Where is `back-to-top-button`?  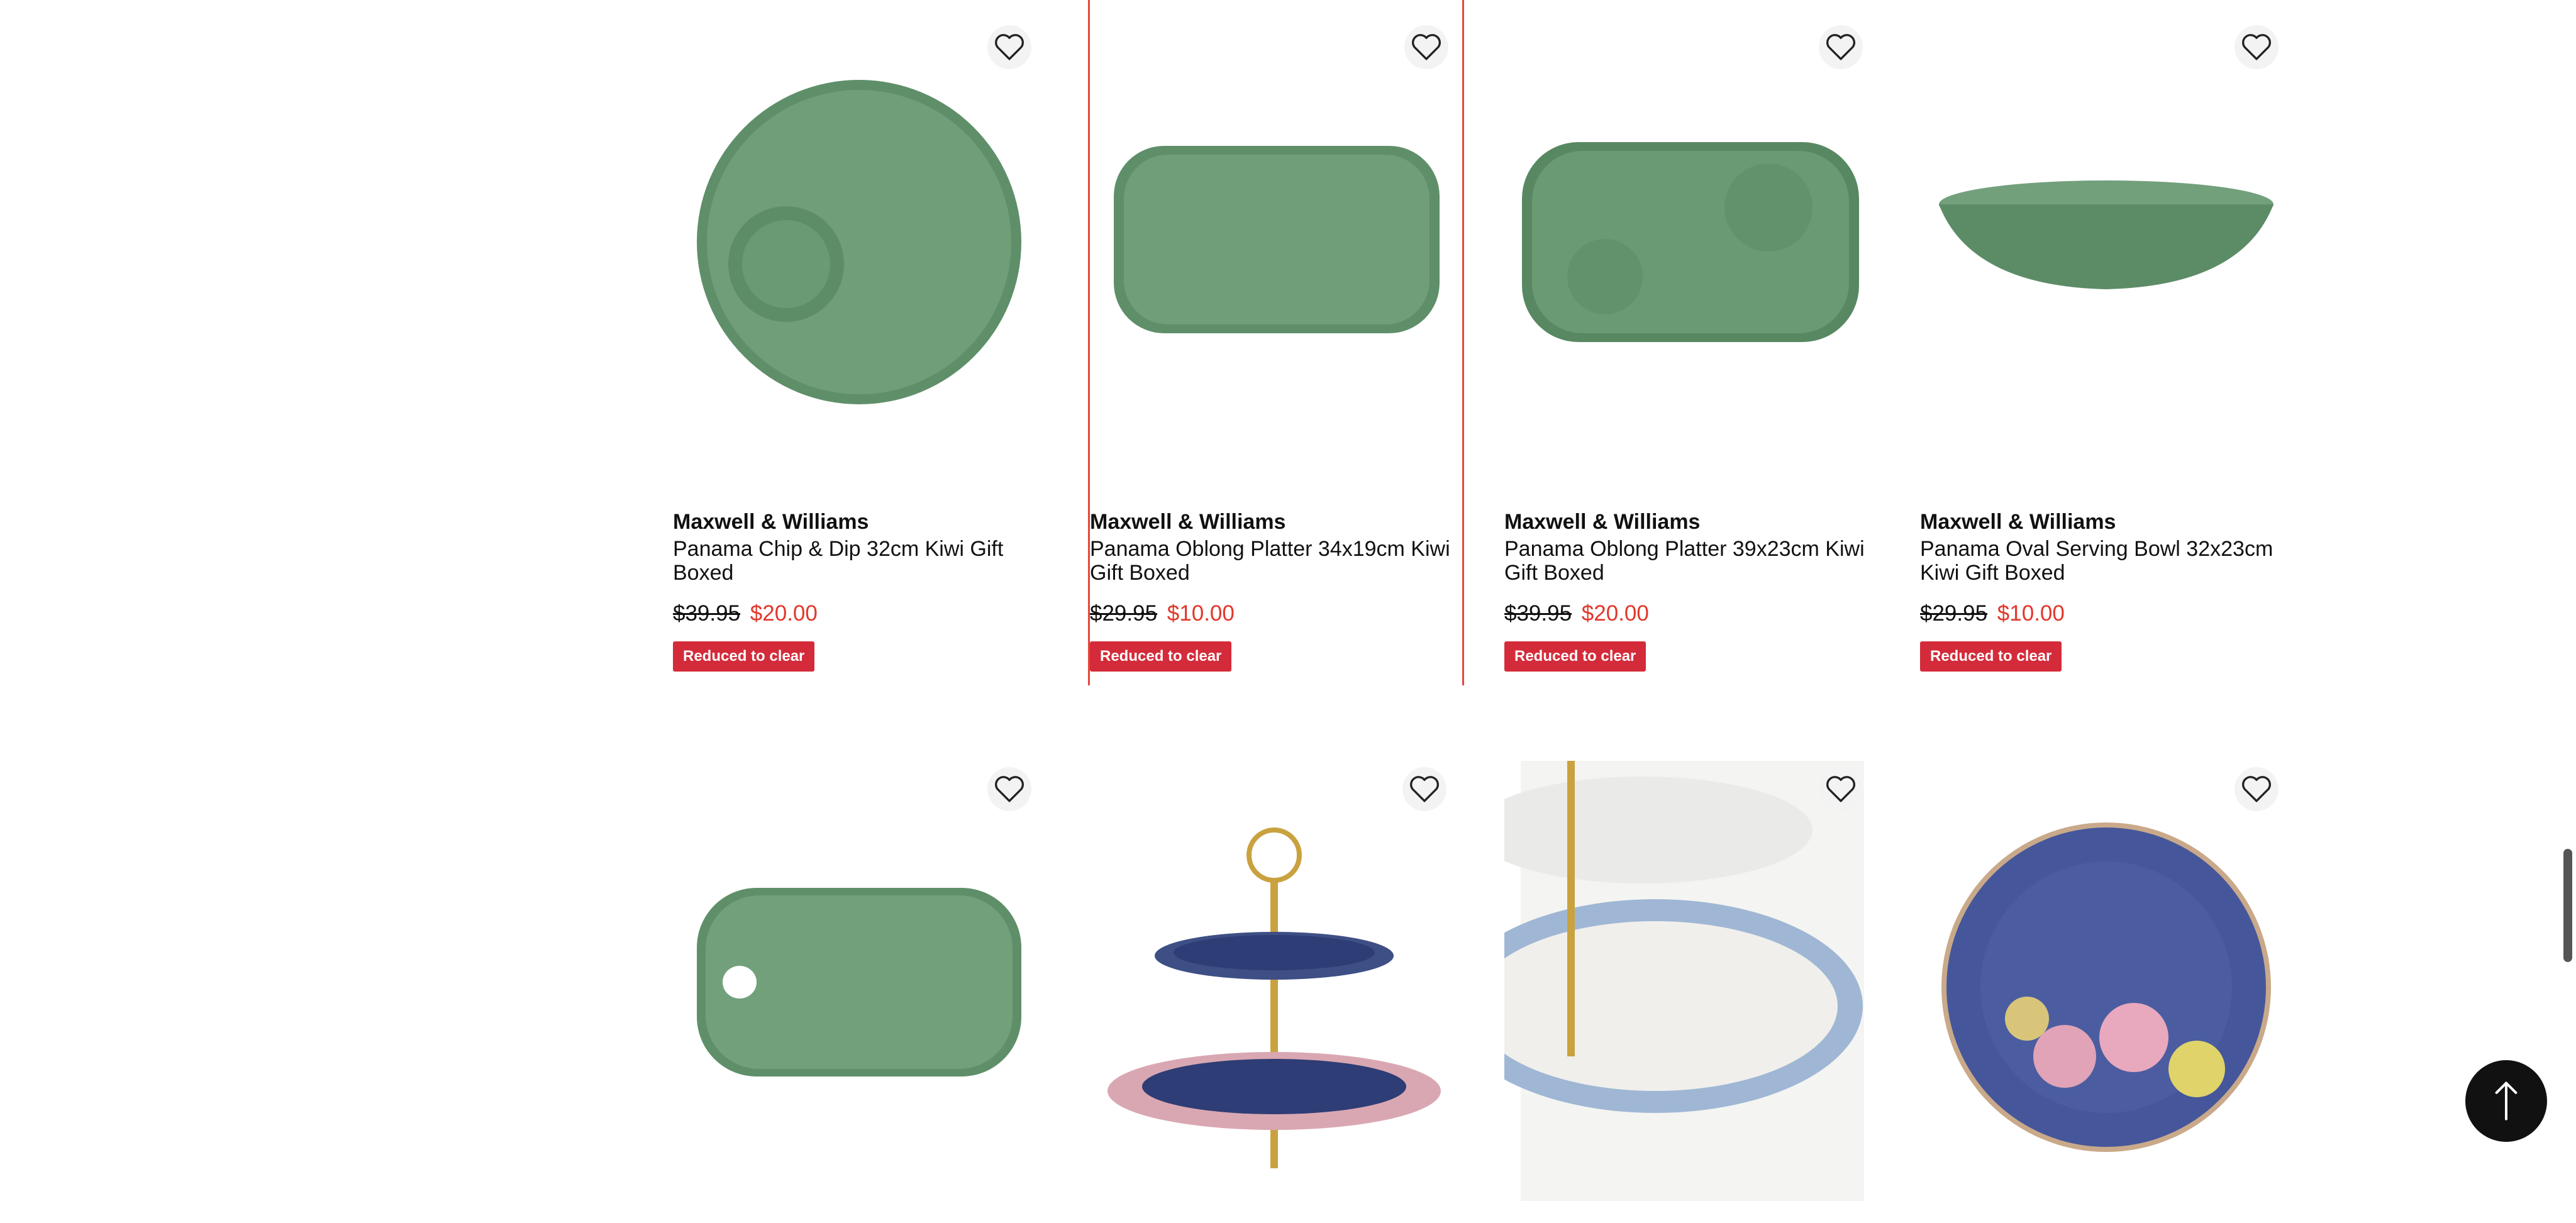
back-to-top-button is located at coordinates (2506, 1101).